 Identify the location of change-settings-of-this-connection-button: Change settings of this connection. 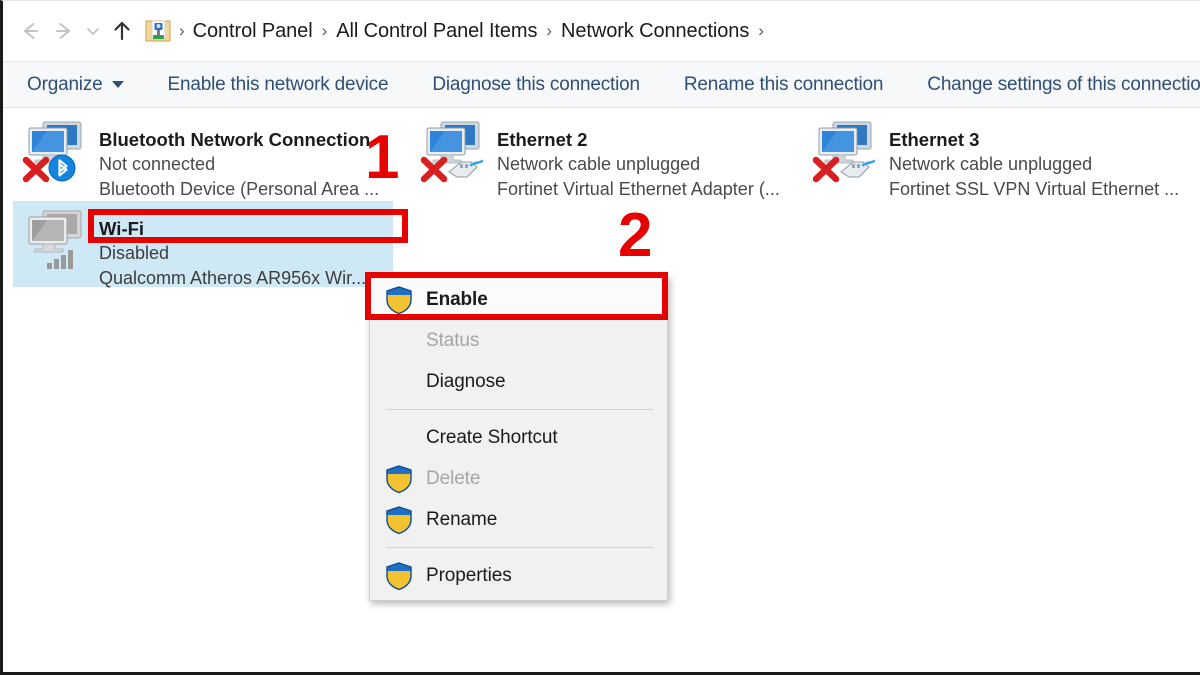
(1063, 85).